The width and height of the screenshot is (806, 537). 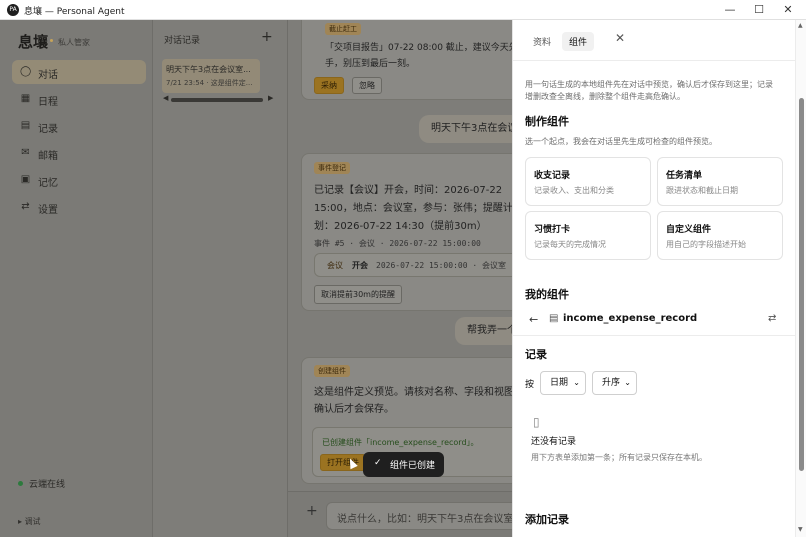 What do you see at coordinates (165, 98) in the screenshot?
I see `scroll-left-icon: ◀` at bounding box center [165, 98].